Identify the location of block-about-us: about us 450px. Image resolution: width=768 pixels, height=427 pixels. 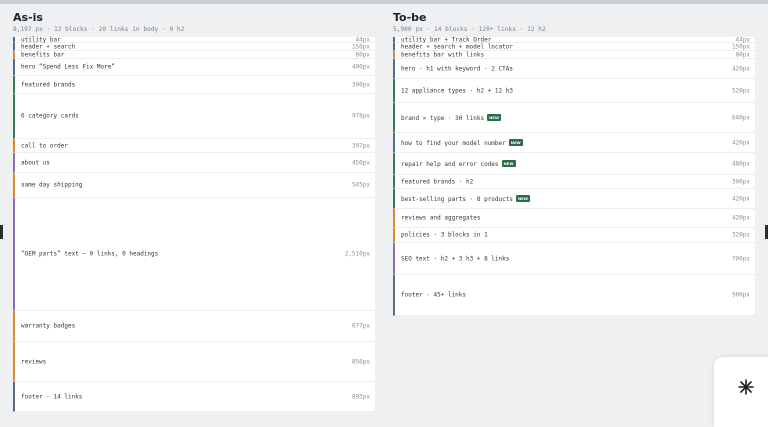
(194, 163).